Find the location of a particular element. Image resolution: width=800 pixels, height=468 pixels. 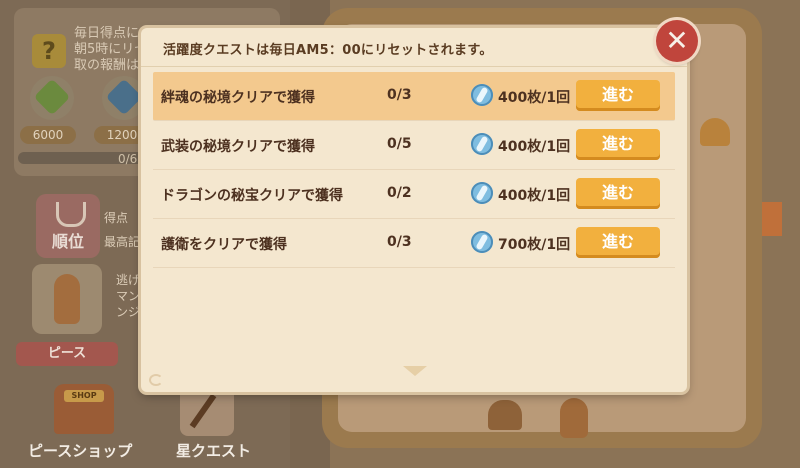

quest-name: 絆魂の秘境クリアで獲得 is located at coordinates (238, 98).